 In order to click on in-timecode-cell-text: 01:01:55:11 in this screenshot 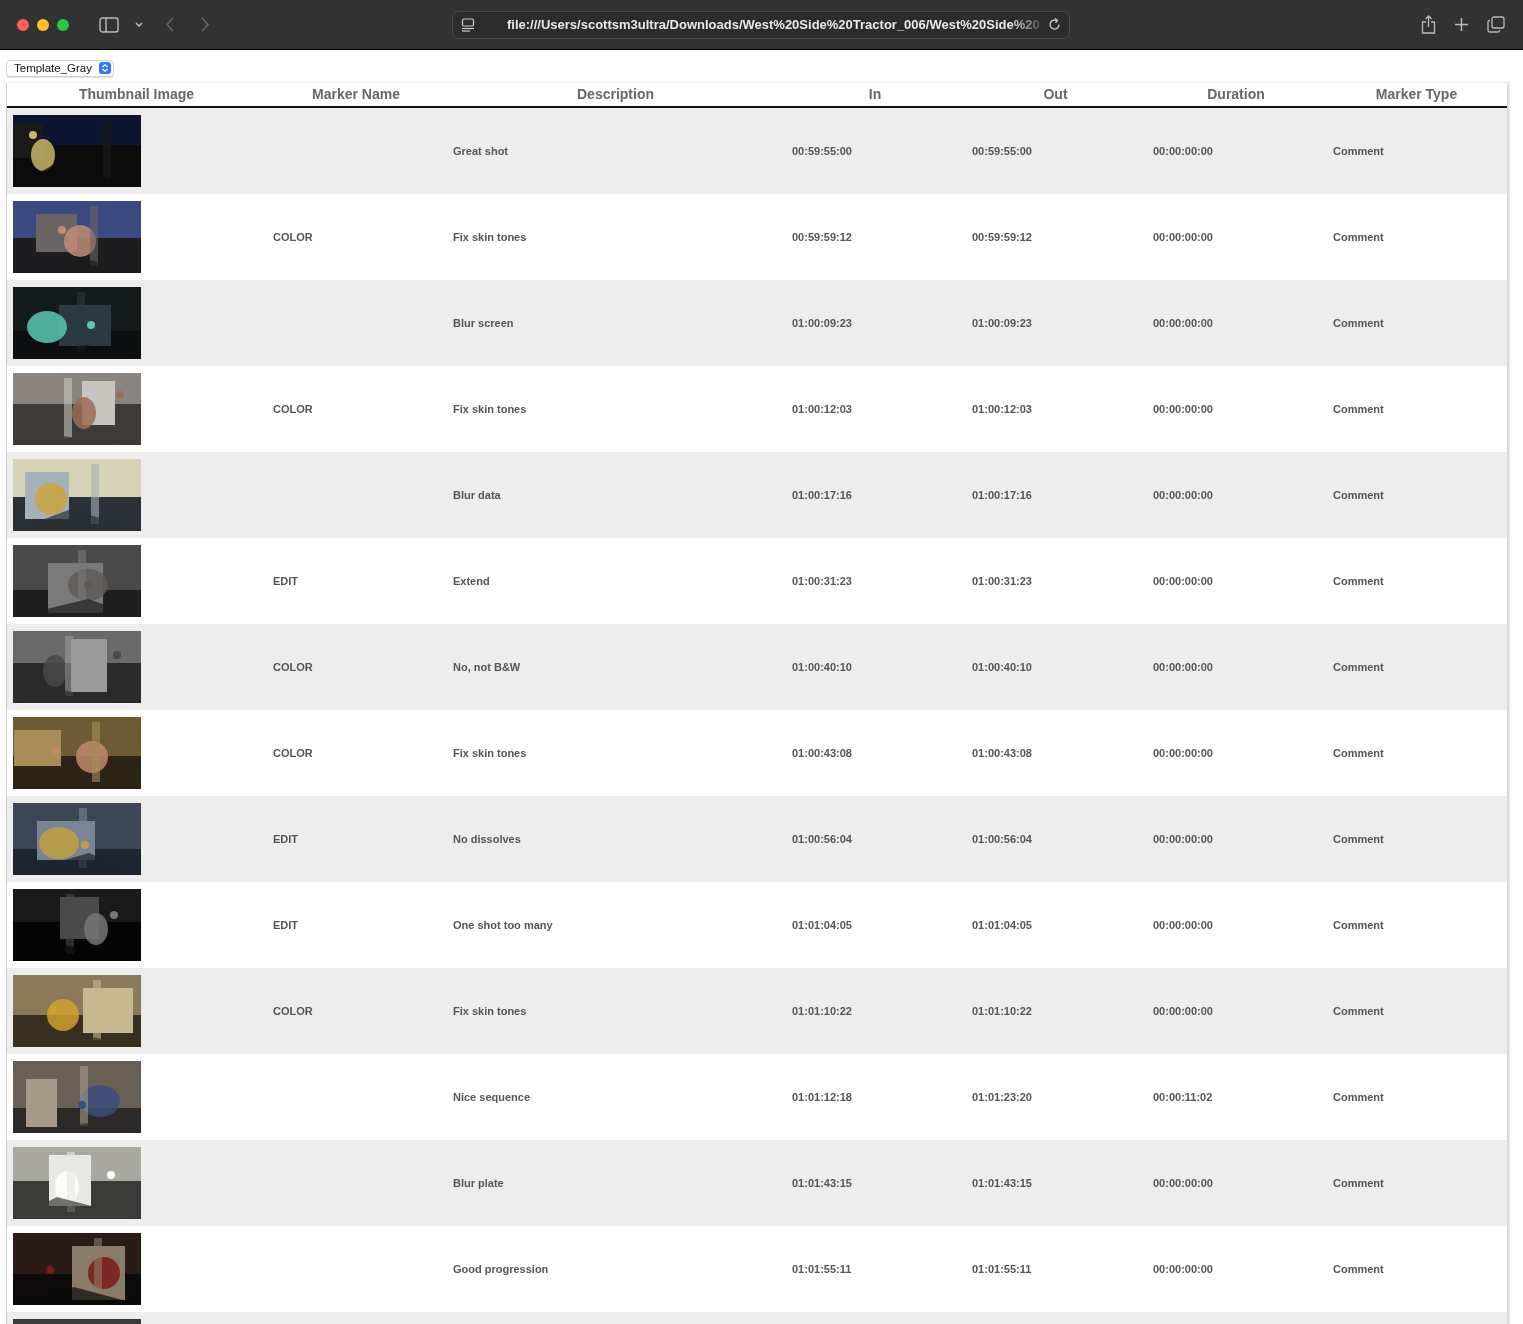, I will do `click(822, 1268)`.